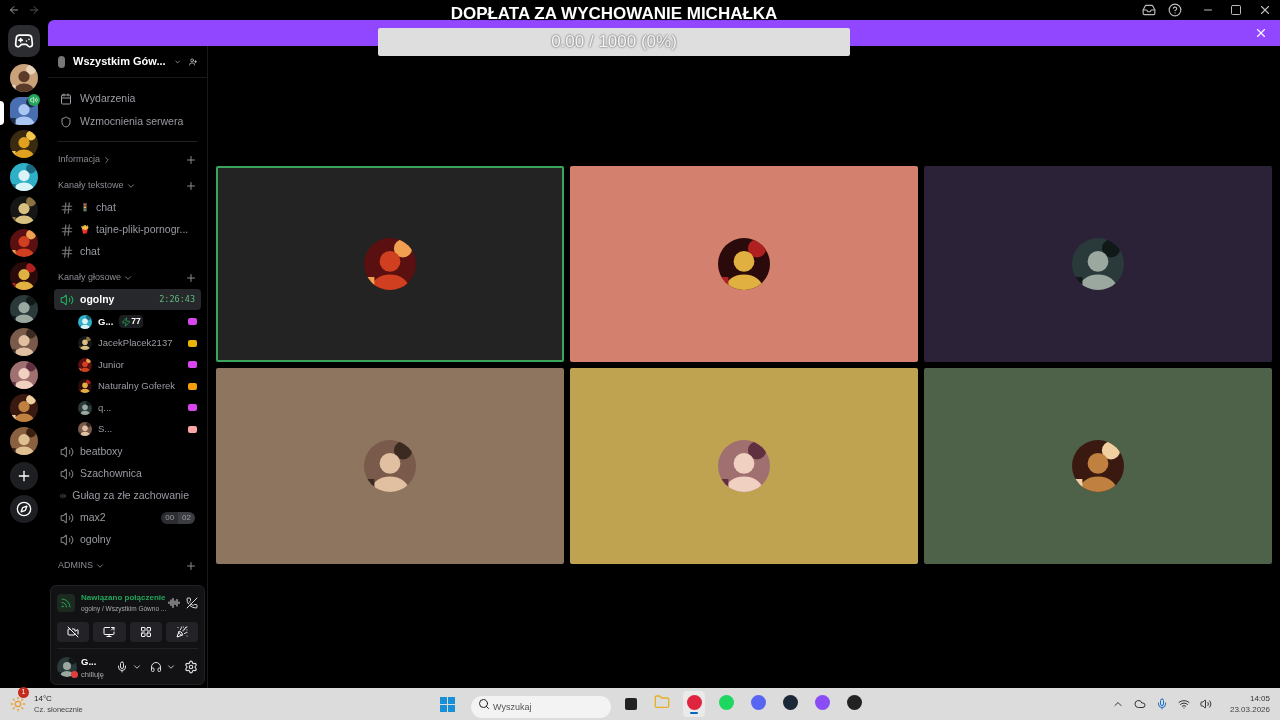 The height and width of the screenshot is (720, 1280). I want to click on search-field: Wyszukaj, so click(541, 707).